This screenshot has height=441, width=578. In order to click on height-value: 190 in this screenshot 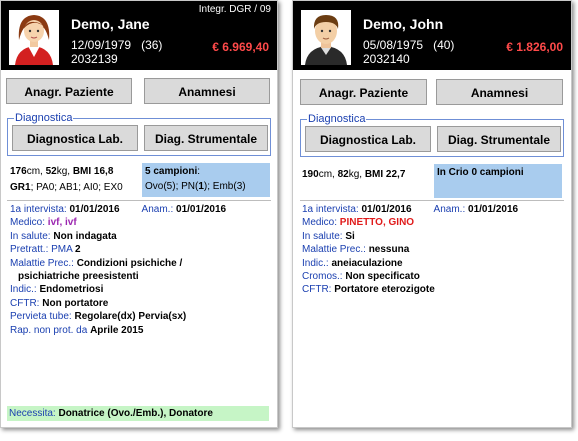, I will do `click(310, 174)`.